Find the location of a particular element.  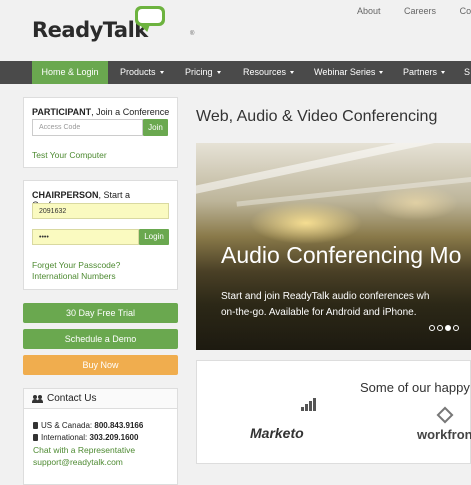

registered-mark: ® is located at coordinates (192, 34).